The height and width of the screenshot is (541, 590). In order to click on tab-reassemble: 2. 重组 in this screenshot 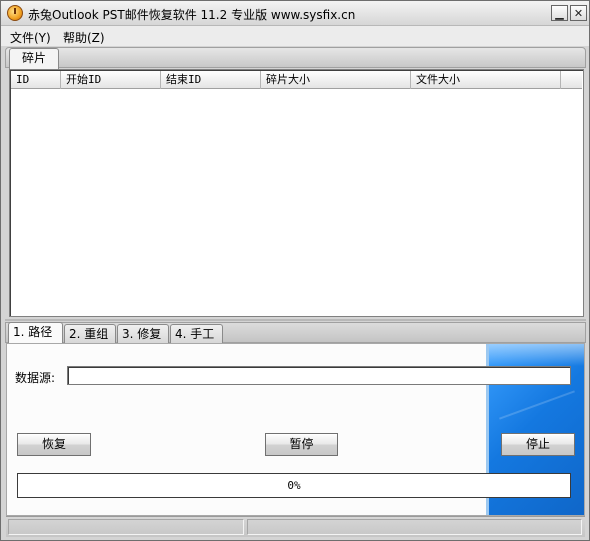, I will do `click(90, 334)`.